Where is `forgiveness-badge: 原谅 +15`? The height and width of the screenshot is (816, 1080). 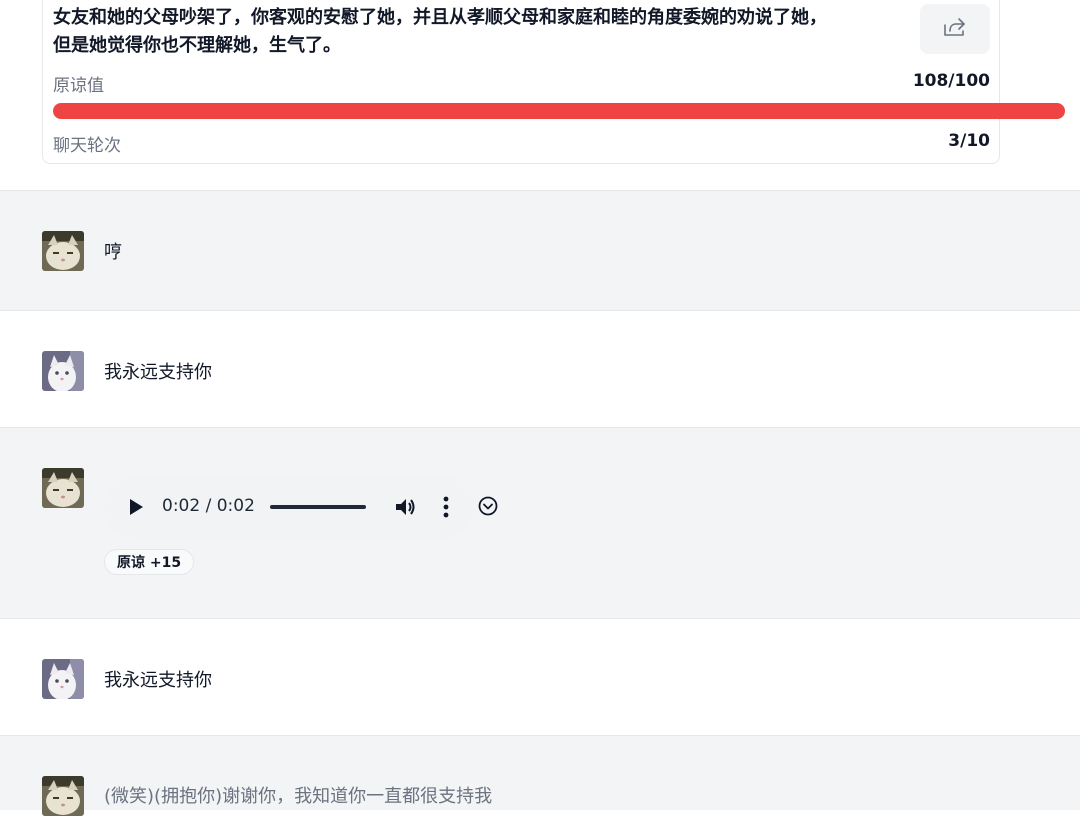 forgiveness-badge: 原谅 +15 is located at coordinates (149, 562).